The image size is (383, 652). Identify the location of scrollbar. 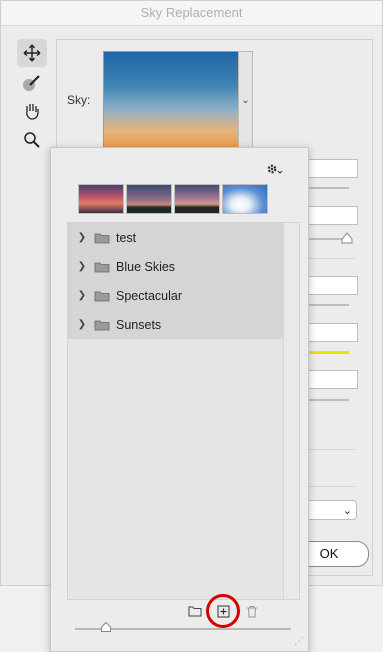
(291, 411).